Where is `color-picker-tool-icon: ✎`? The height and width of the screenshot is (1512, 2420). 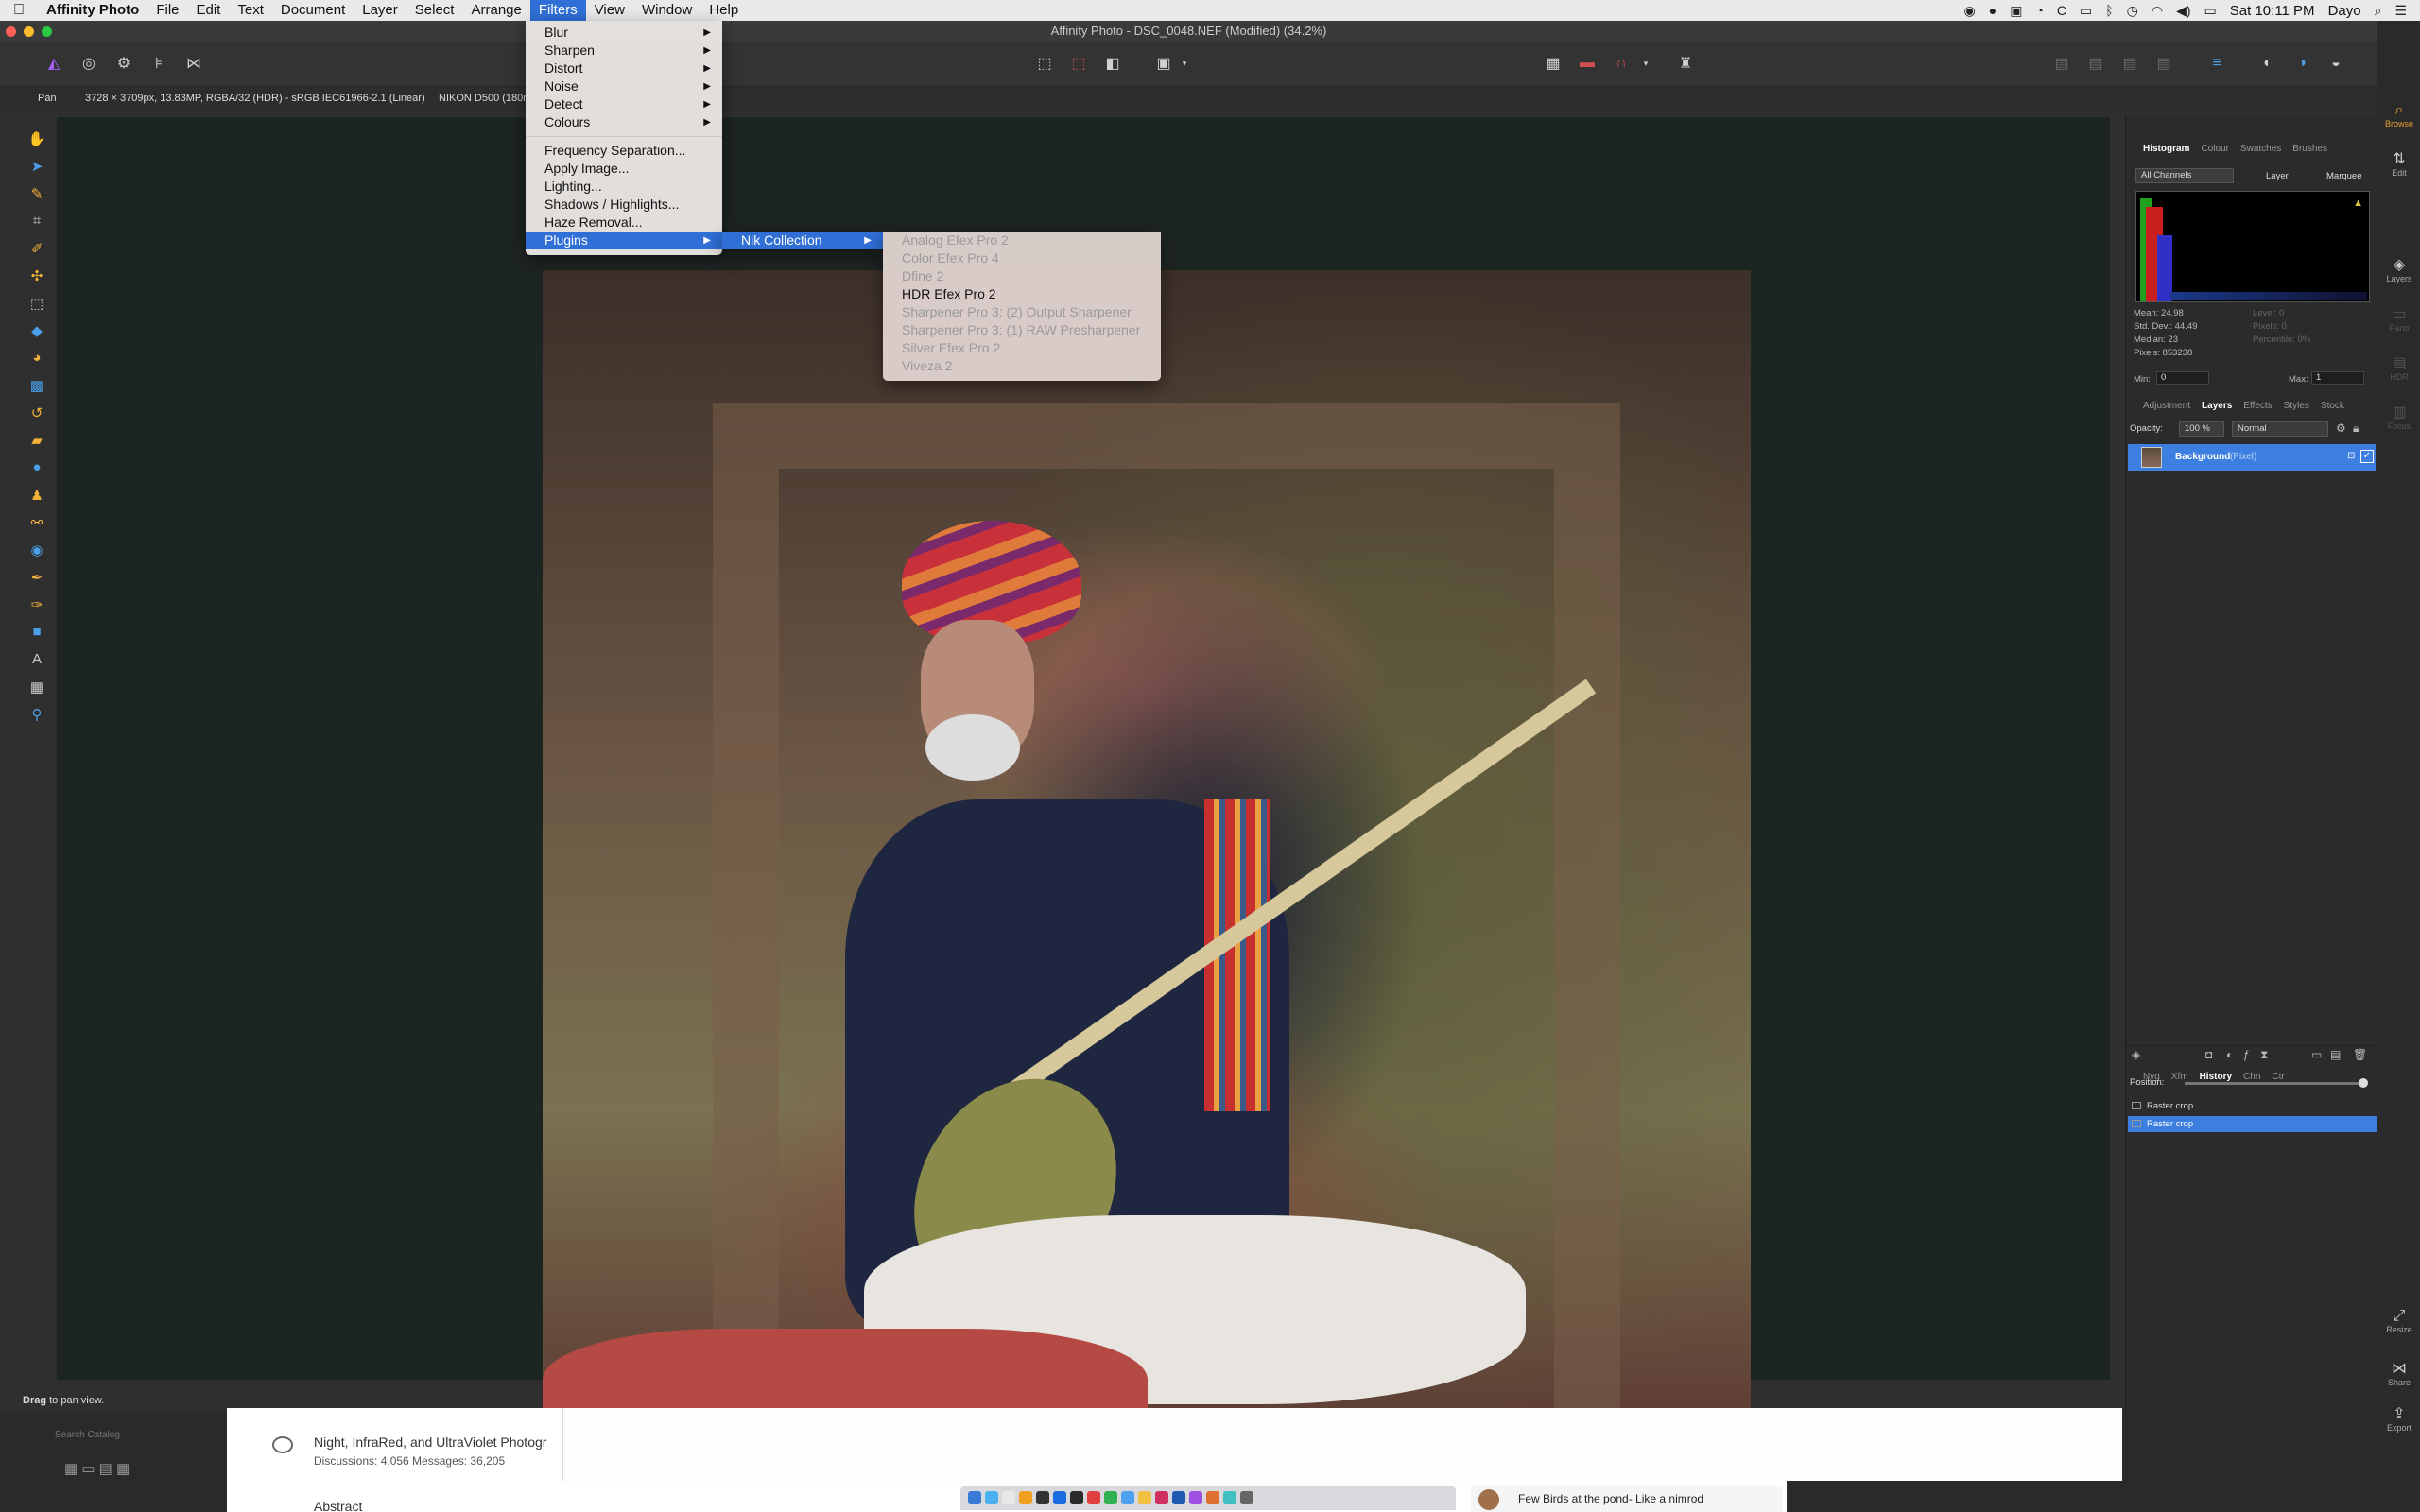 color-picker-tool-icon: ✎ is located at coordinates (37, 193).